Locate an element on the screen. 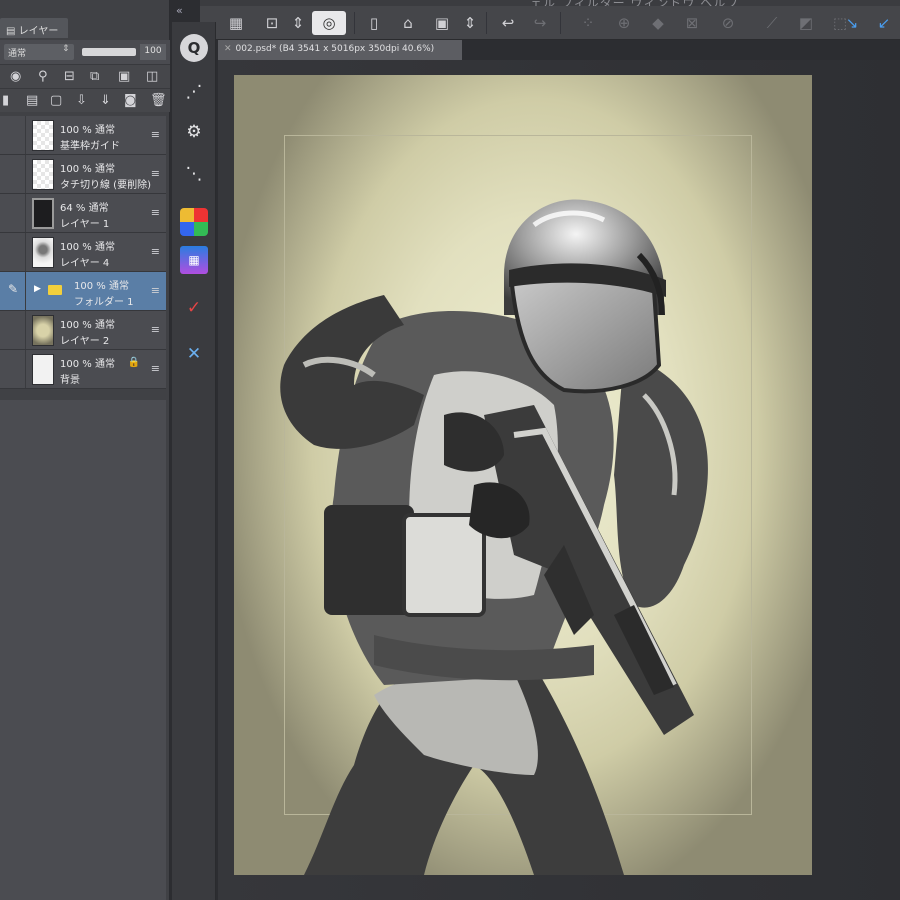 The width and height of the screenshot is (900, 900). invert-icon: ⟋ is located at coordinates (772, 23).